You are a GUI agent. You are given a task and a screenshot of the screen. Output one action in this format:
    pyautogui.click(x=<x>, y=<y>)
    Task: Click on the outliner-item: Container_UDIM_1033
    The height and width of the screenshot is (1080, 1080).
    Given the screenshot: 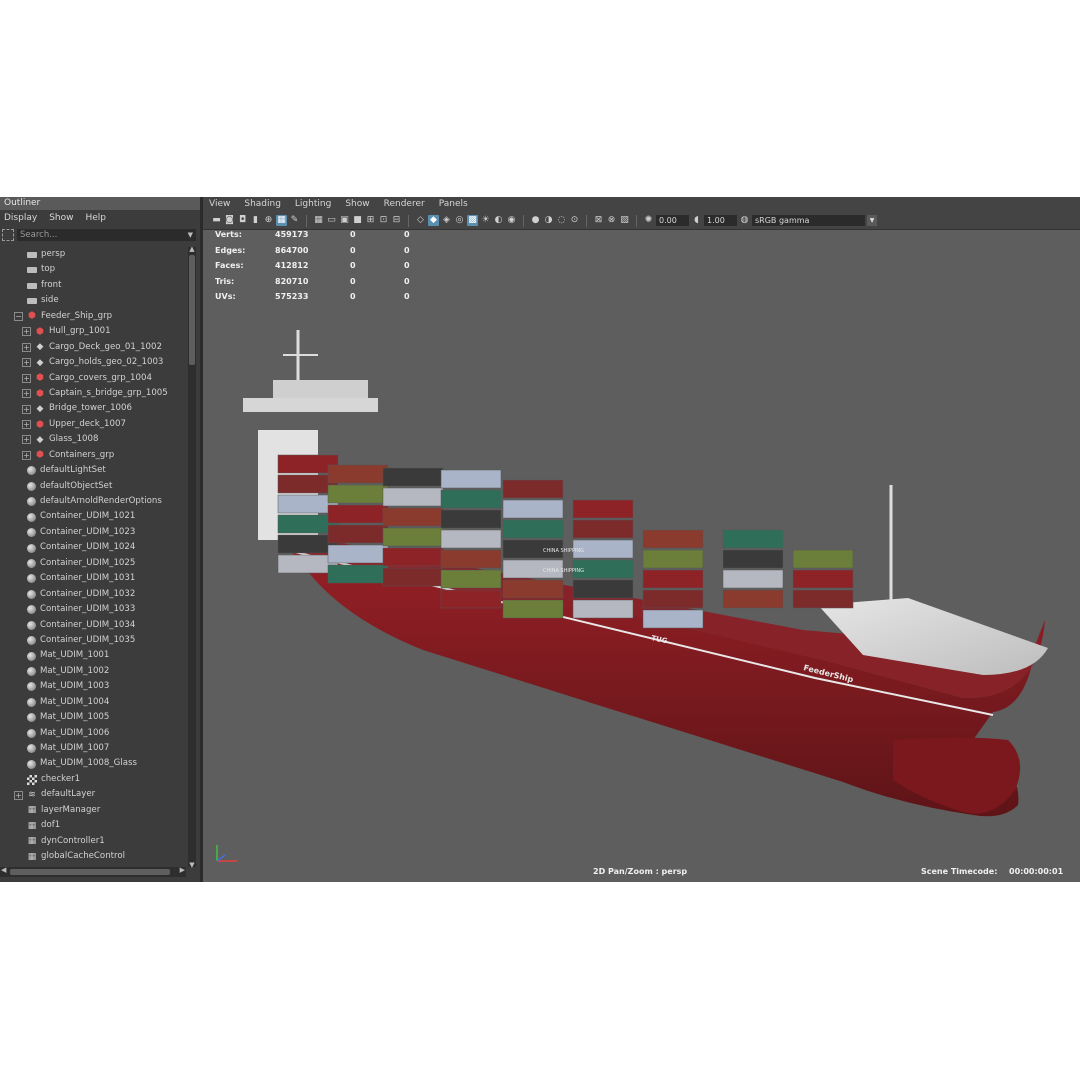 What is the action you would take?
    pyautogui.click(x=93, y=609)
    